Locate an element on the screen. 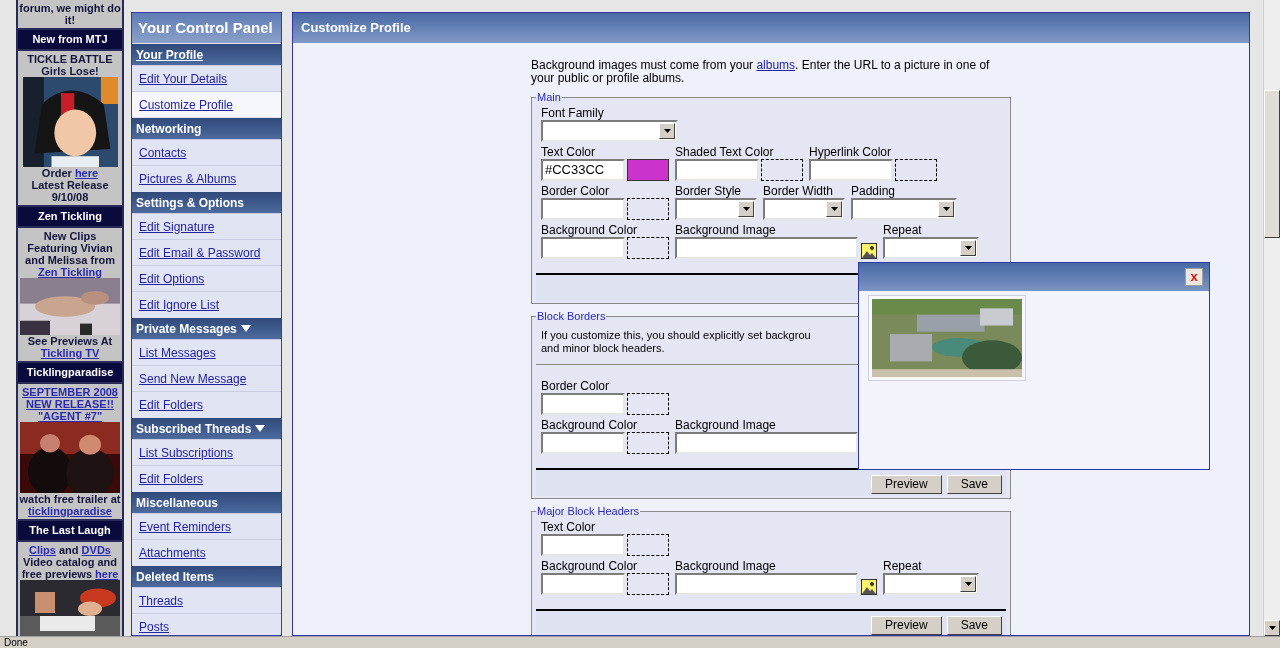 Image resolution: width=1280 pixels, height=648 pixels. ad-text: See Previews At Tickling TV is located at coordinates (70, 347).